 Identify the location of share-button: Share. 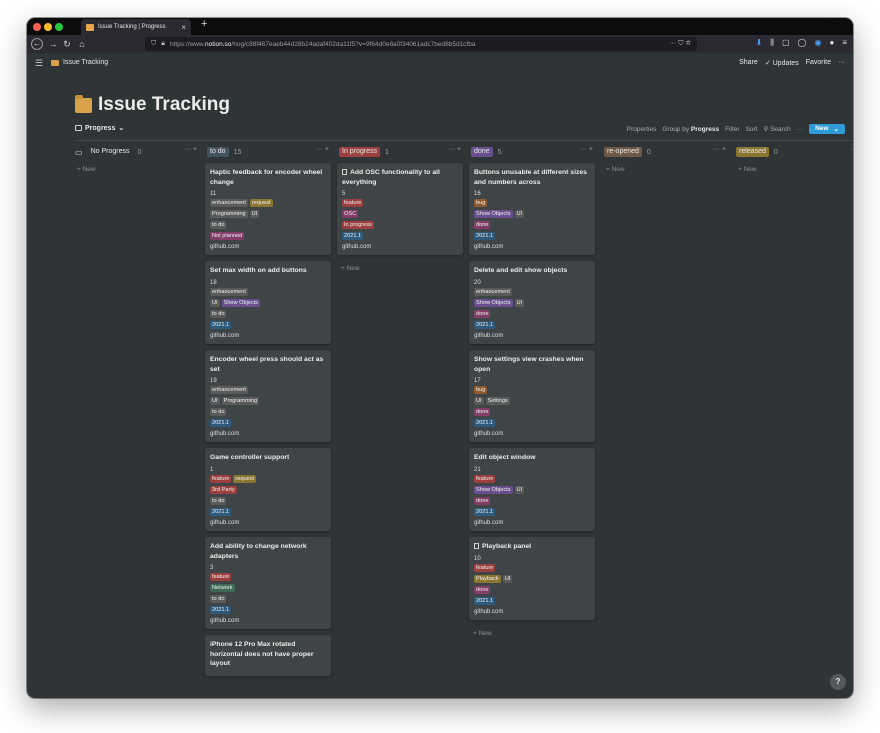
(748, 63).